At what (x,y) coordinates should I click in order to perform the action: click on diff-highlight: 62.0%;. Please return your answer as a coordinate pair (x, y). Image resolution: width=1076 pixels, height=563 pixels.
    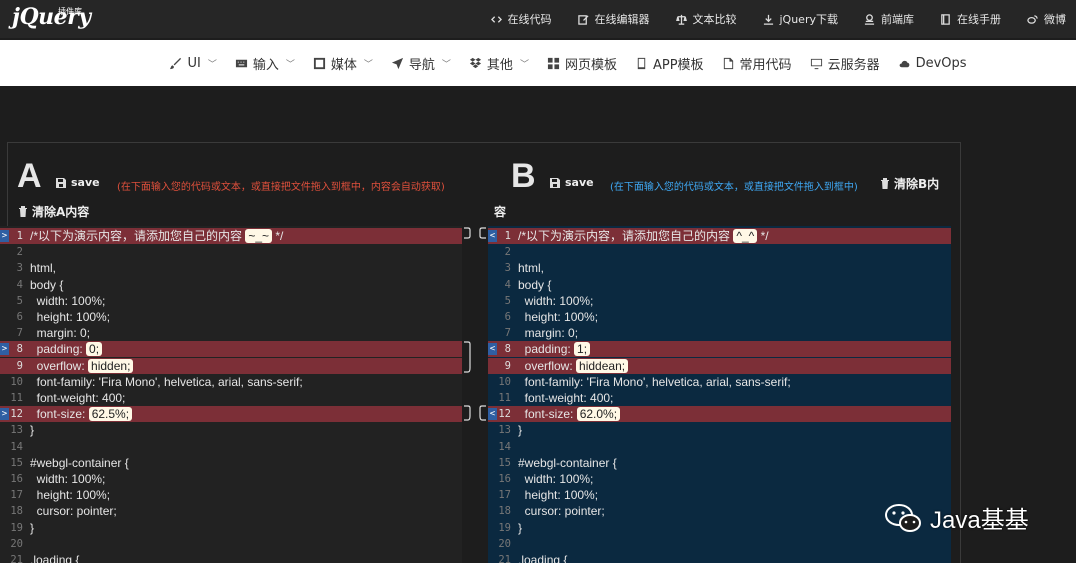
    Looking at the image, I should click on (598, 414).